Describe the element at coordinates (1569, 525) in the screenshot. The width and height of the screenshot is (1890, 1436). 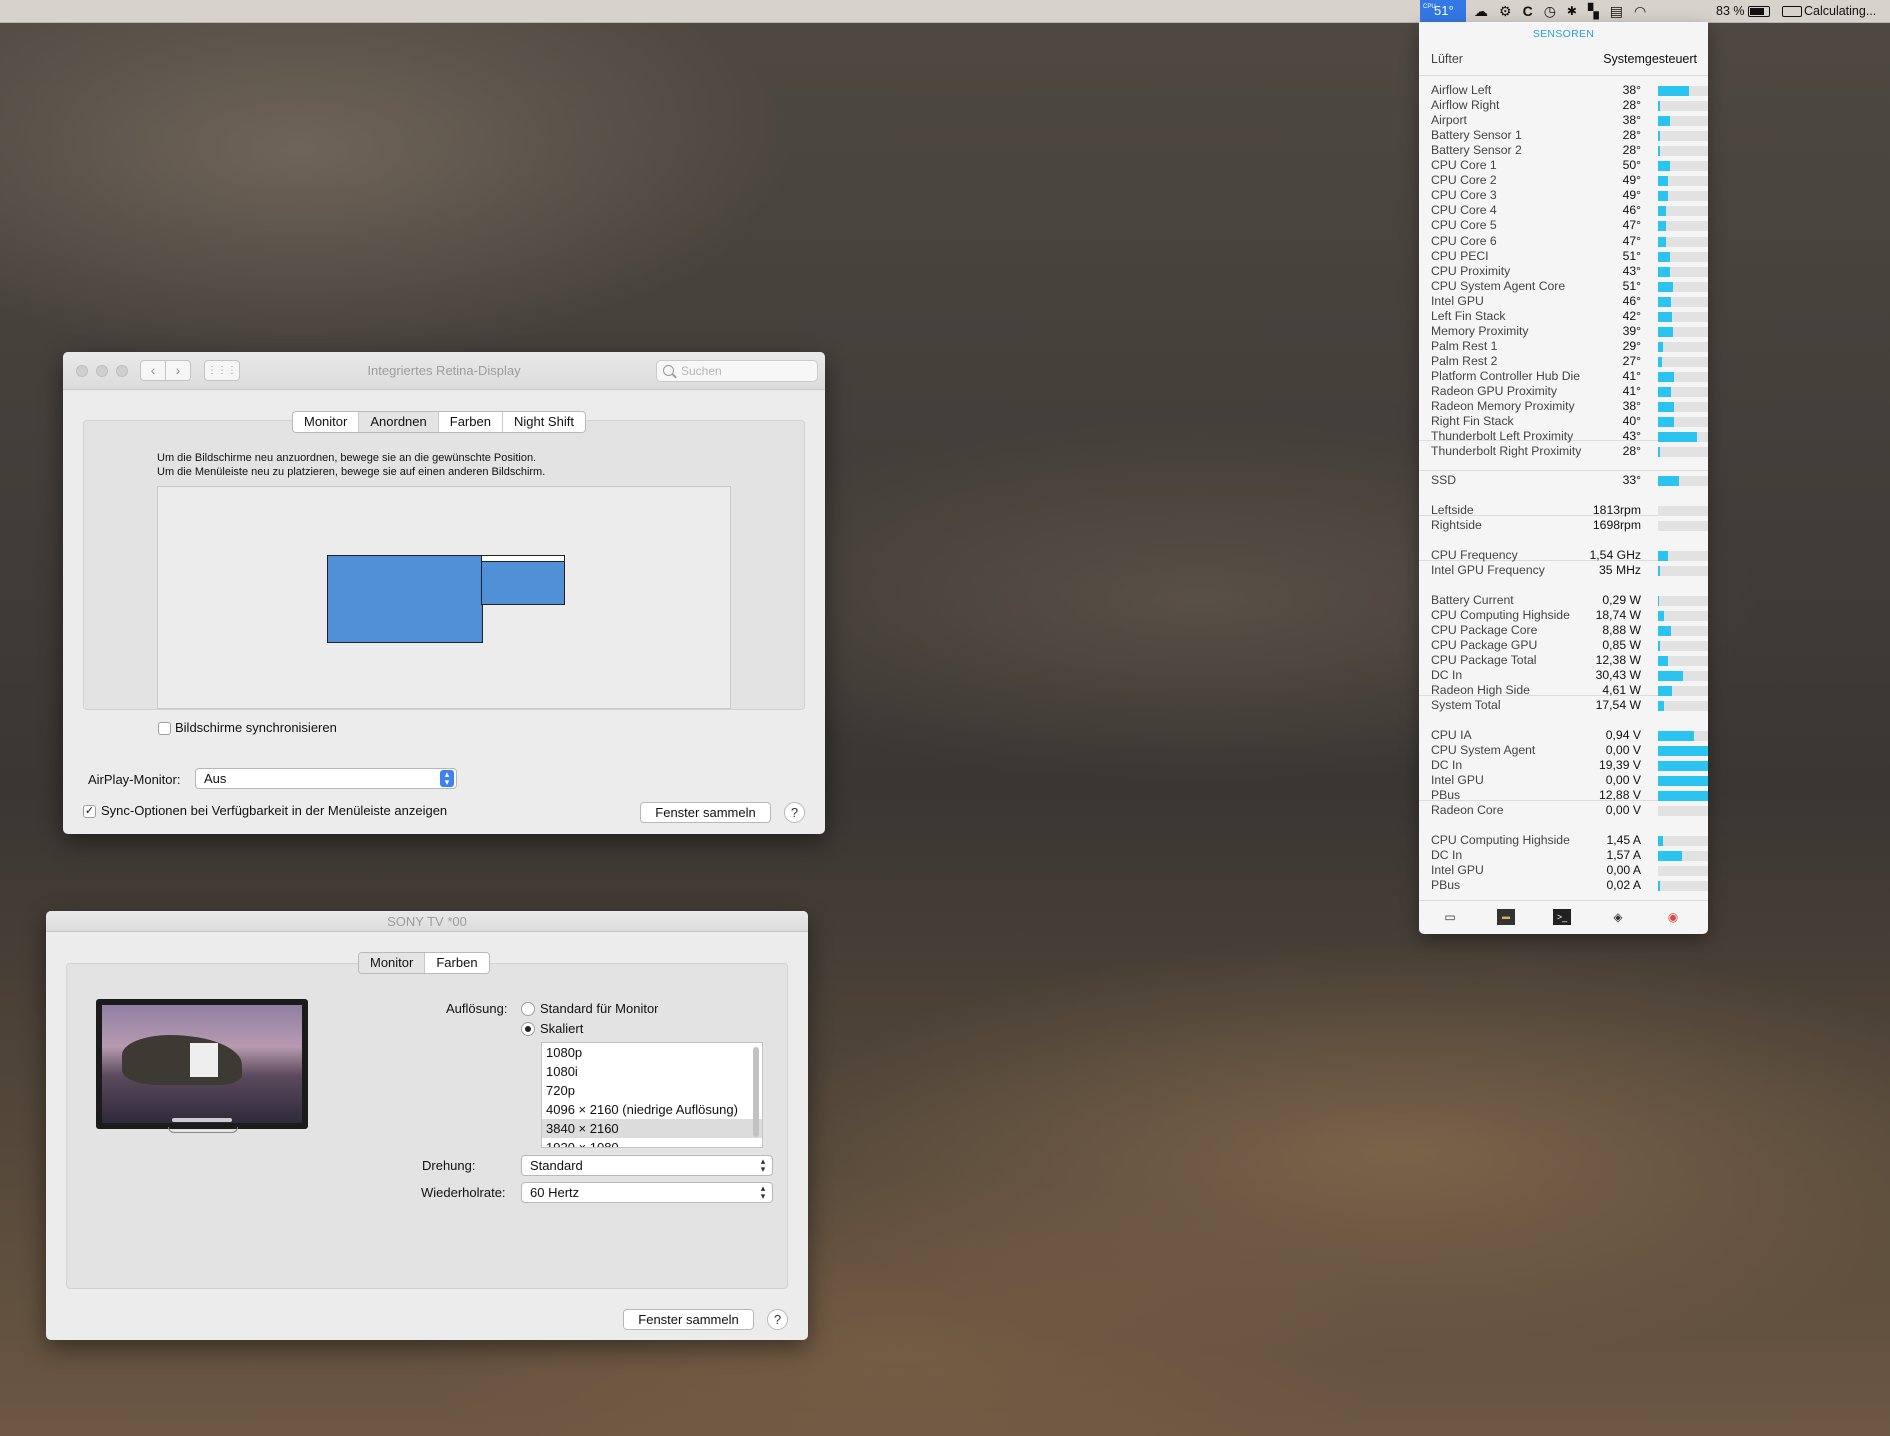
I see `sensor-row: Rightside 1698rpm` at that location.